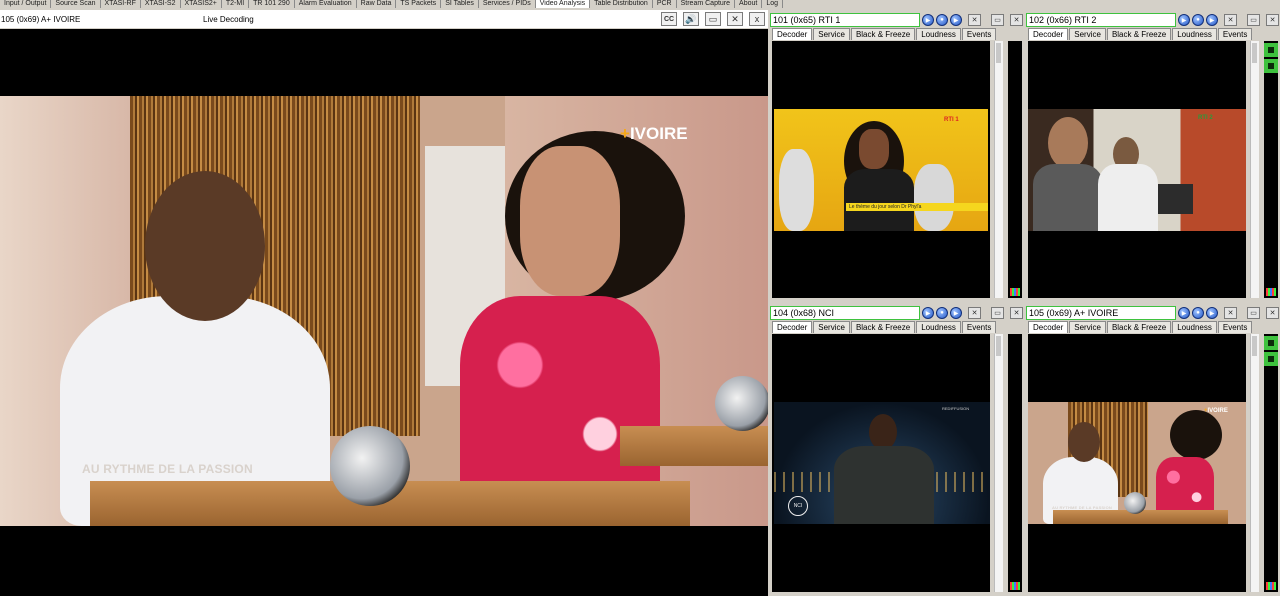 This screenshot has width=1280, height=596. Describe the element at coordinates (831, 34) in the screenshot. I see `panel-1-tab-service: Service` at that location.